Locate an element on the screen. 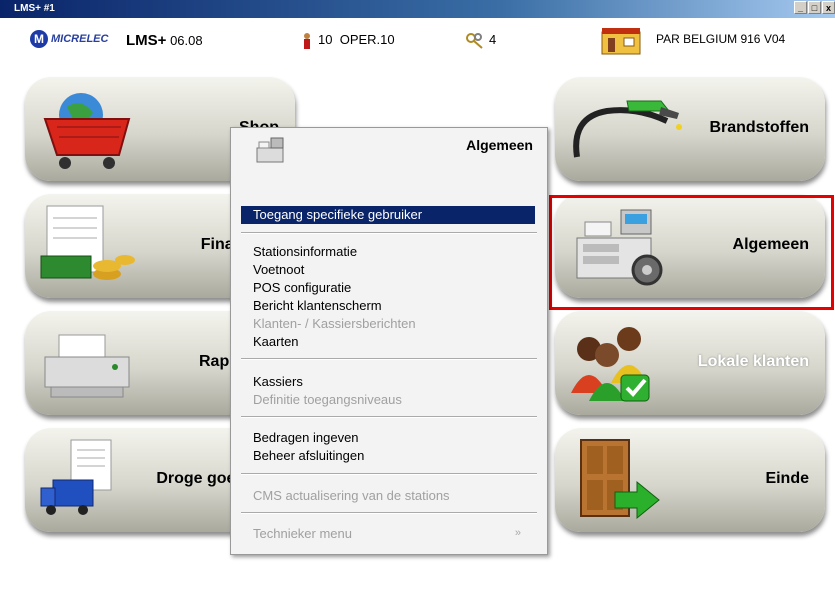 The height and width of the screenshot is (608, 835). delivery-truck-icon is located at coordinates (76, 477).